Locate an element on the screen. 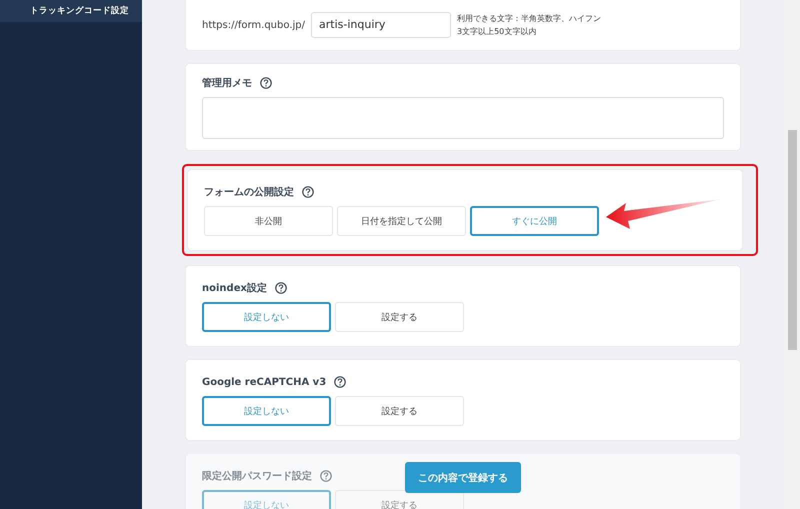  scrollbar-thumb is located at coordinates (792, 240).